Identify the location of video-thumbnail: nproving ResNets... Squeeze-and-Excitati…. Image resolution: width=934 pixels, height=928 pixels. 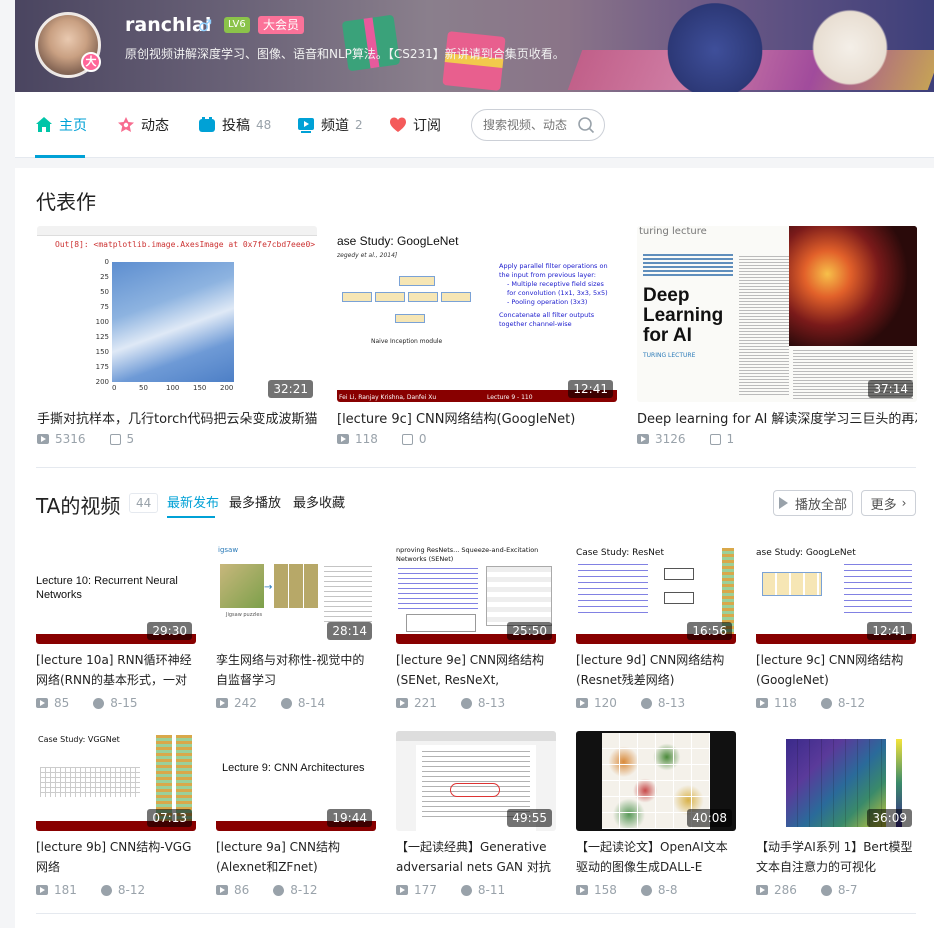
(476, 594).